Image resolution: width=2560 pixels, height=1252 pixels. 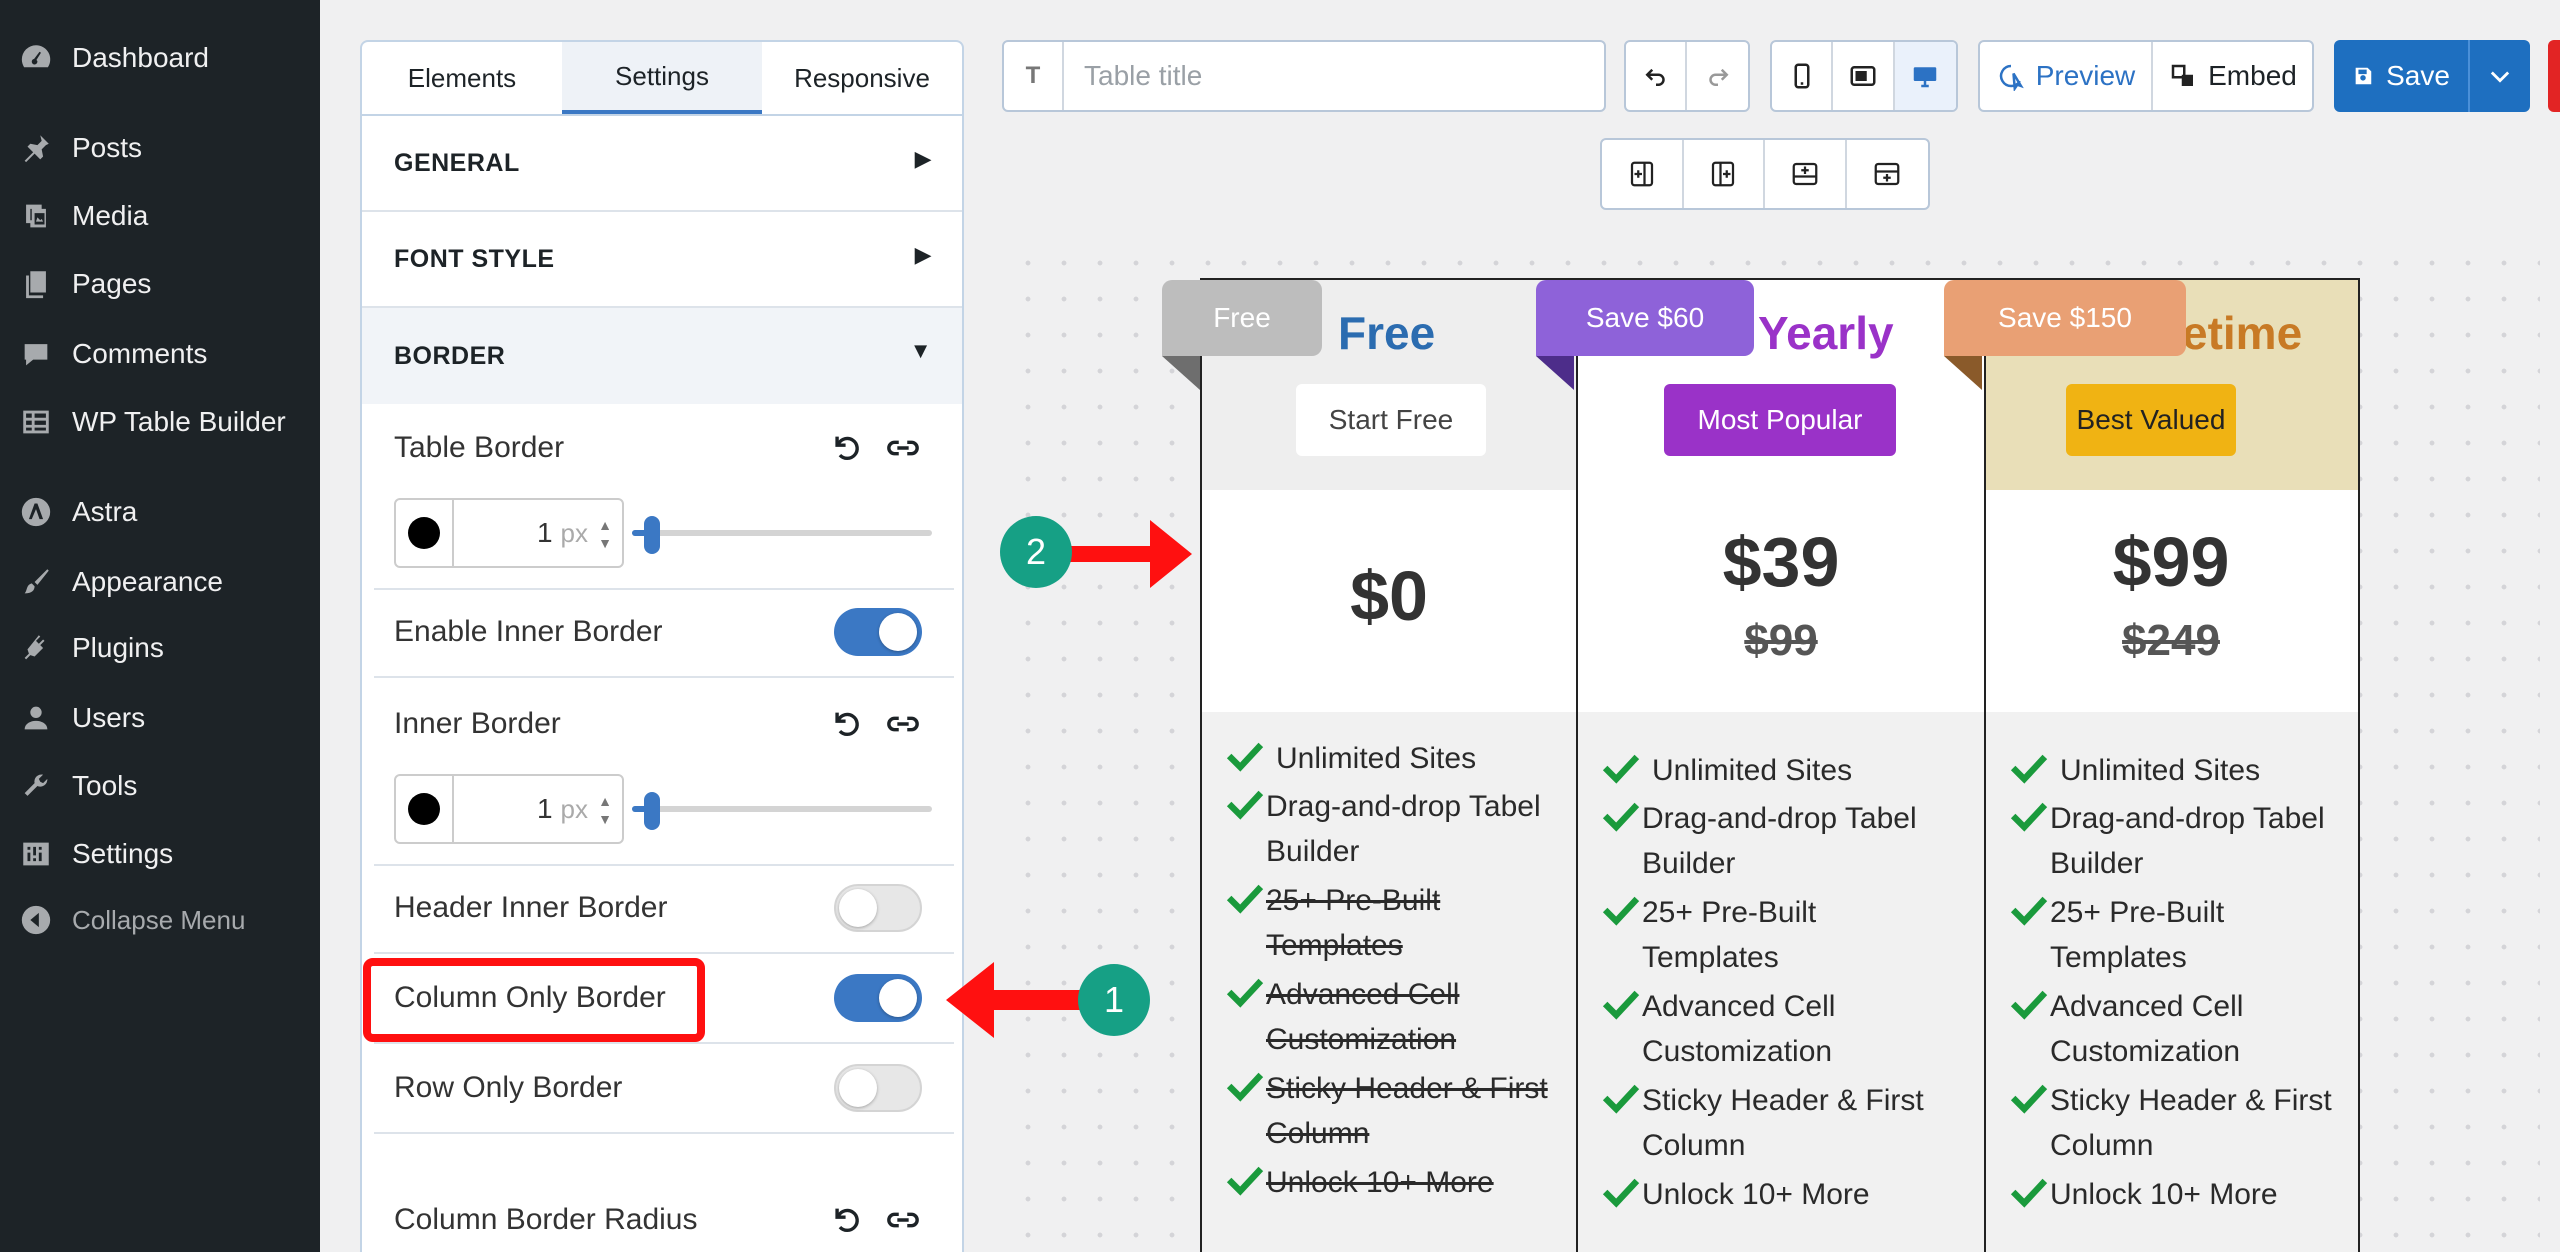 I want to click on brush-icon, so click(x=36, y=582).